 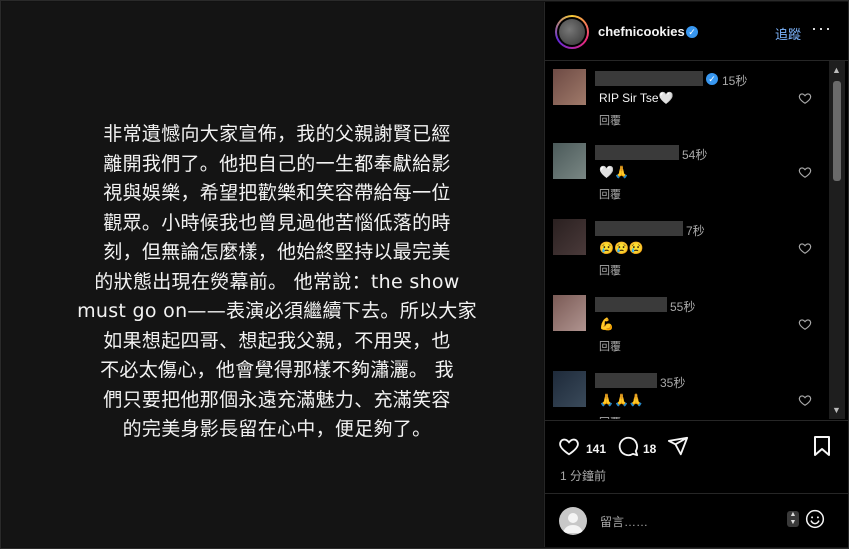 I want to click on post-time: 1 分鐘前, so click(x=583, y=476).